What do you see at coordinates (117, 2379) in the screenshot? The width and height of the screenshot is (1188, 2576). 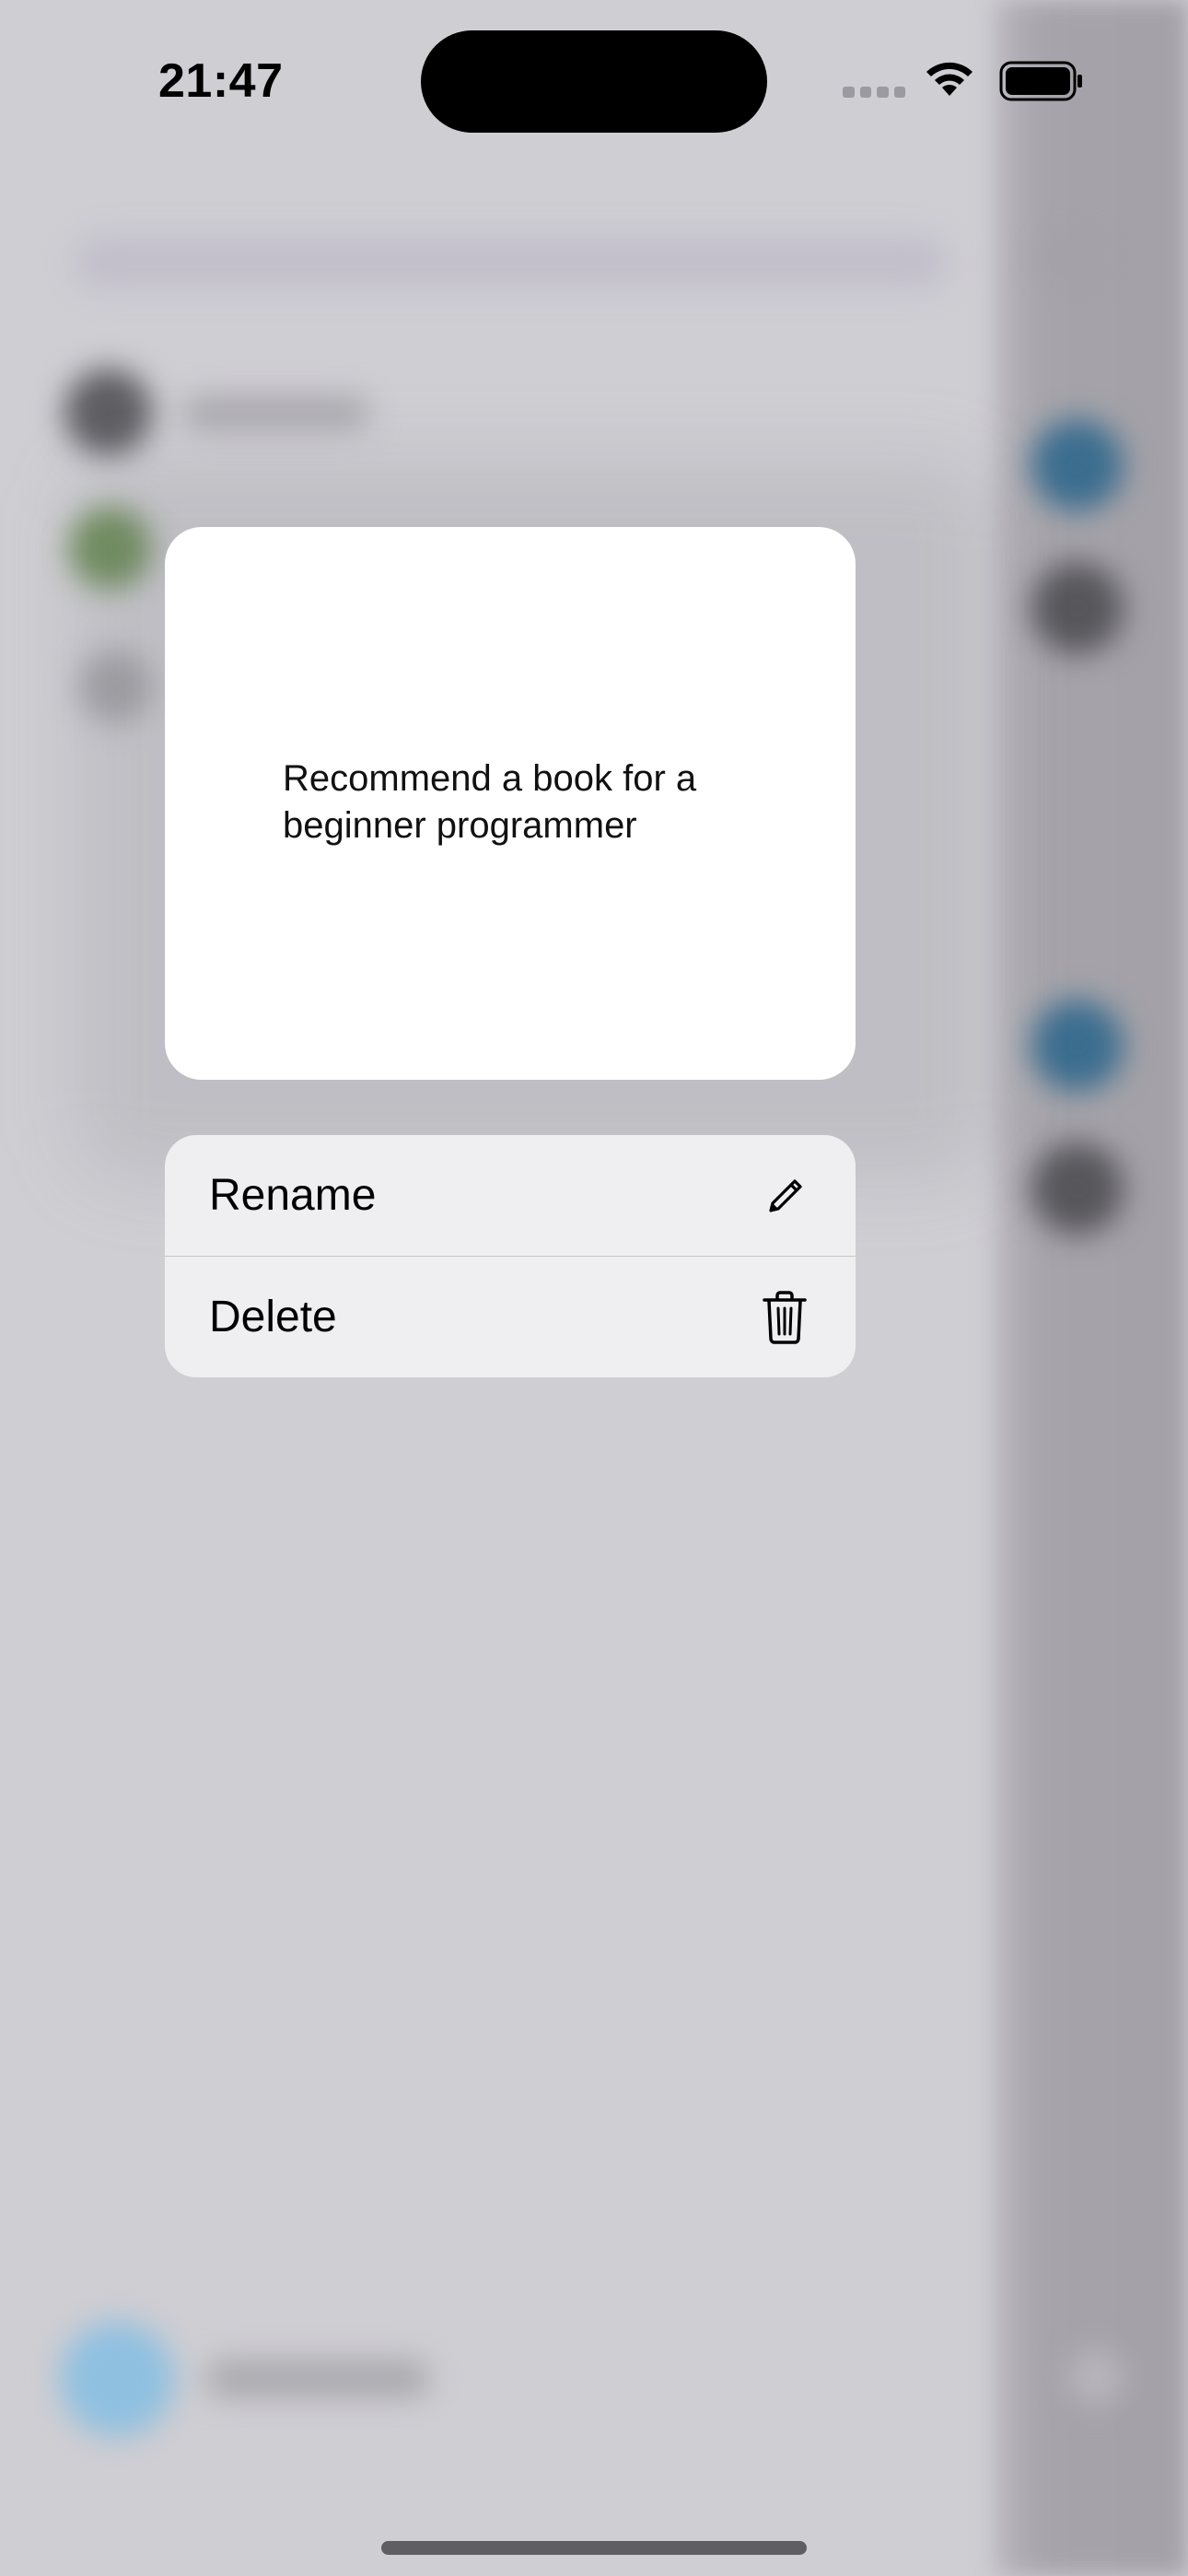 I see `blurred-user-avatar` at bounding box center [117, 2379].